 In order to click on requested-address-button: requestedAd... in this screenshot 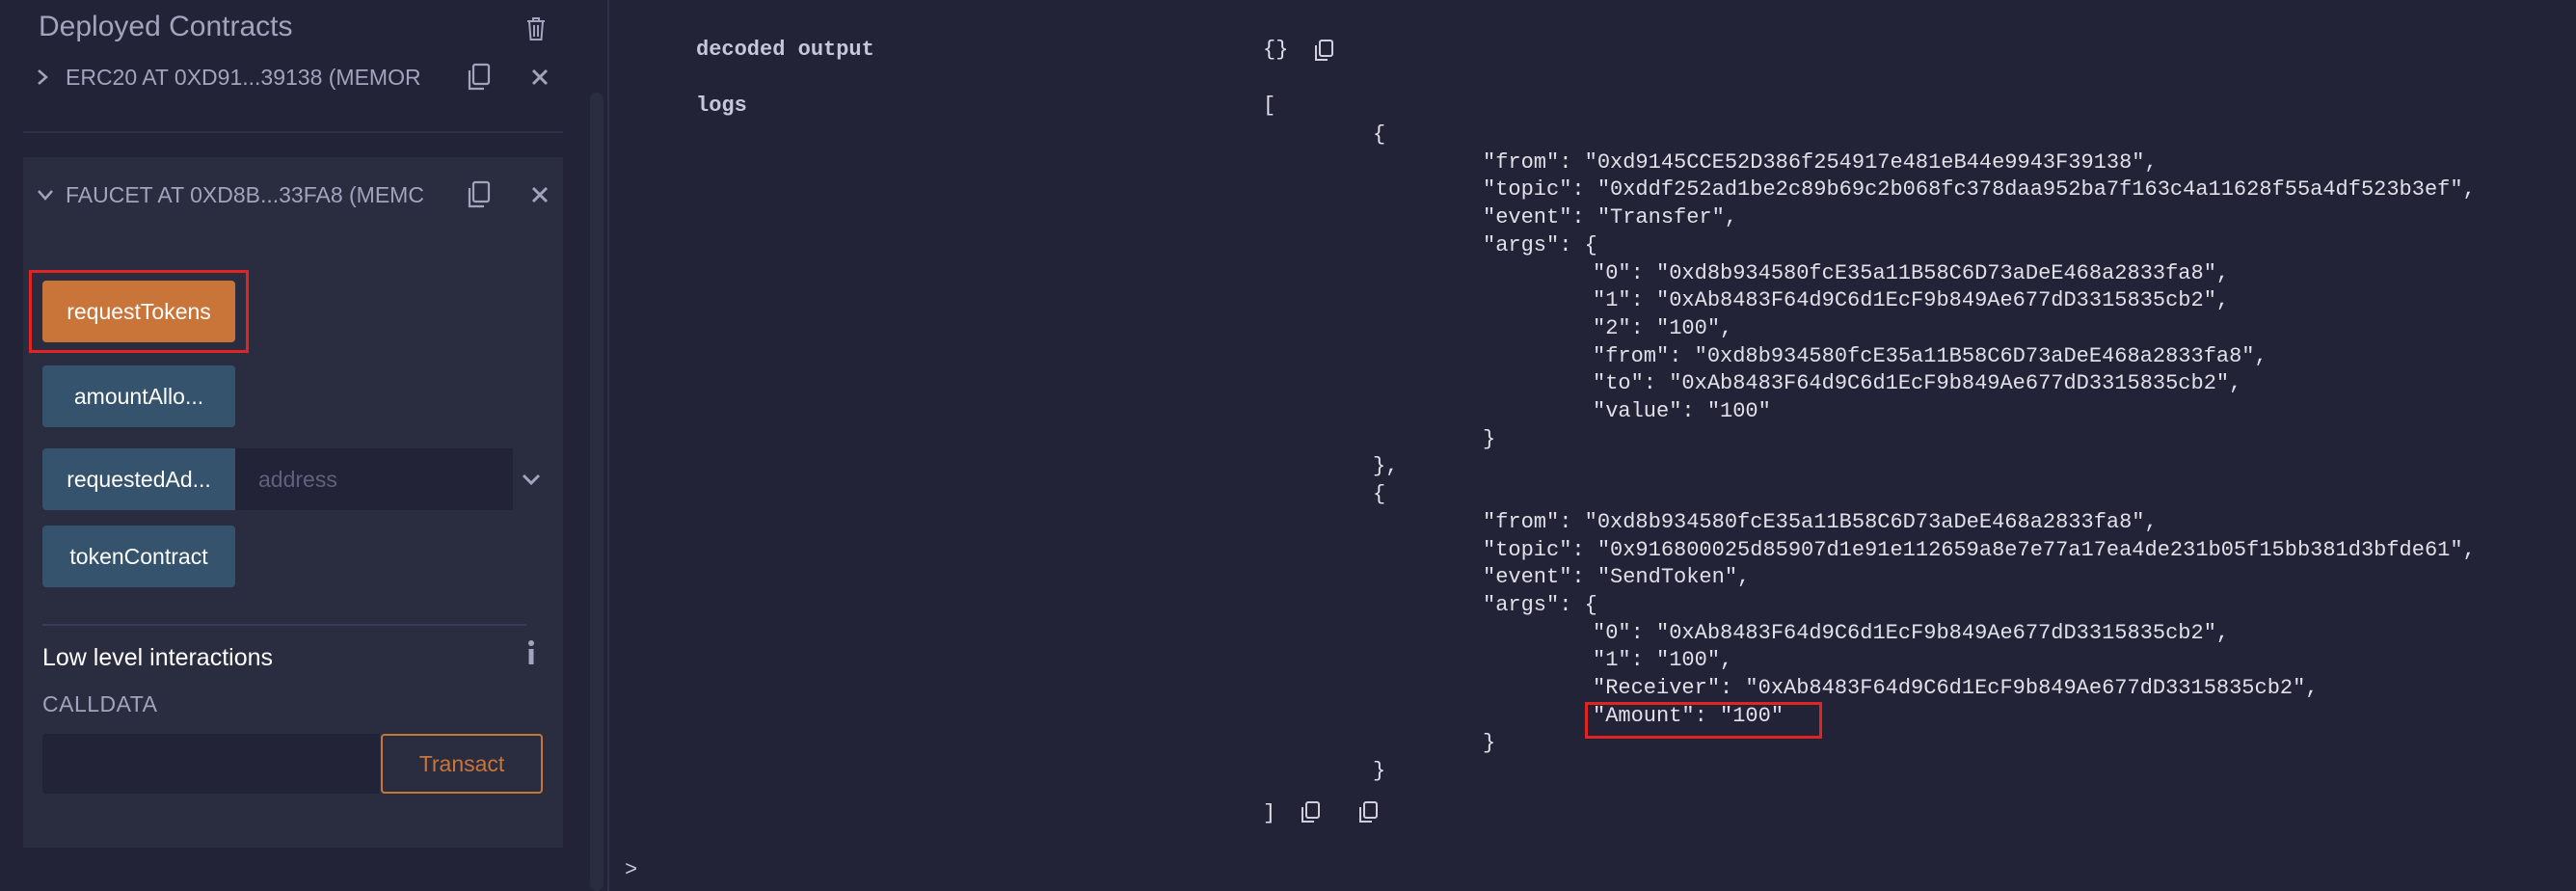, I will do `click(139, 479)`.